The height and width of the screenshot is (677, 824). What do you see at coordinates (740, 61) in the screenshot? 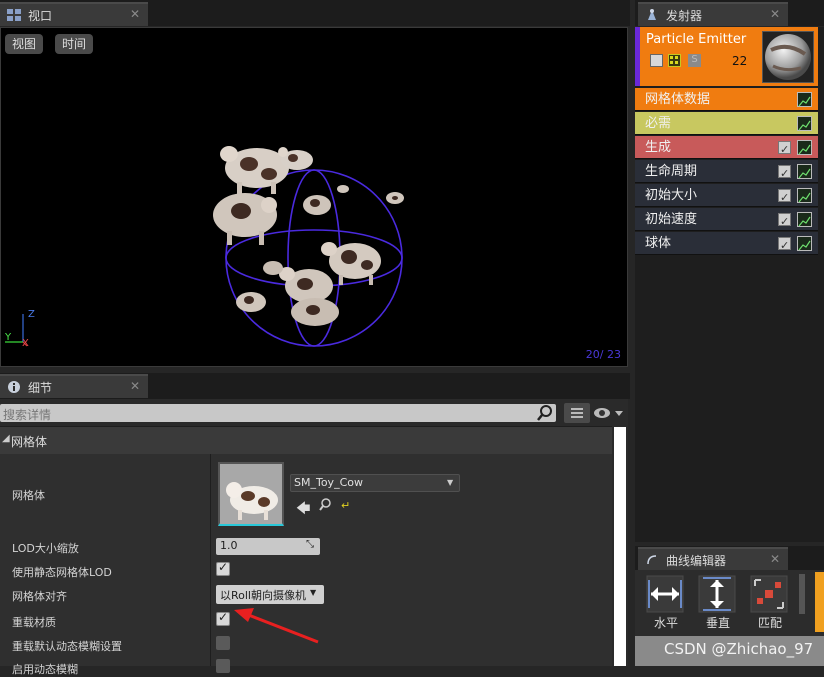
I see `particle-count: 22` at bounding box center [740, 61].